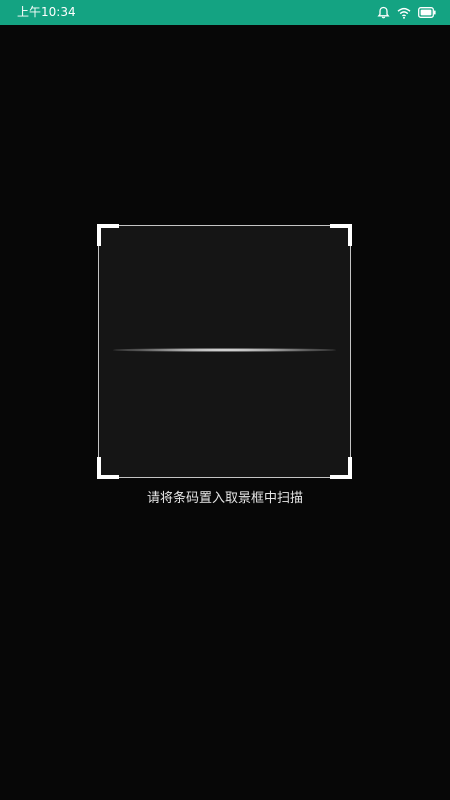  Describe the element at coordinates (383, 12) in the screenshot. I see `bell-icon` at that location.